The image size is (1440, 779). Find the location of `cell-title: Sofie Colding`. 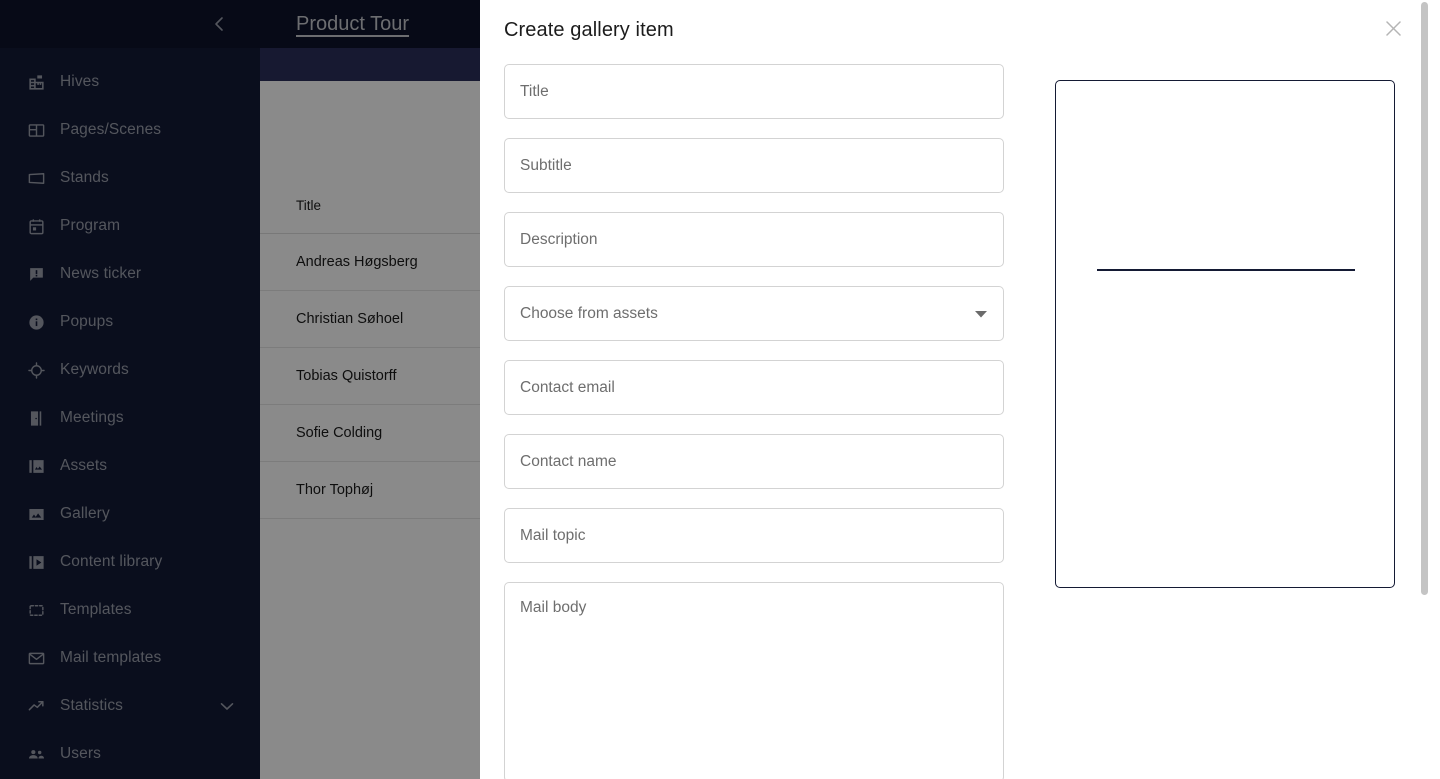

cell-title: Sofie Colding is located at coordinates (339, 433).